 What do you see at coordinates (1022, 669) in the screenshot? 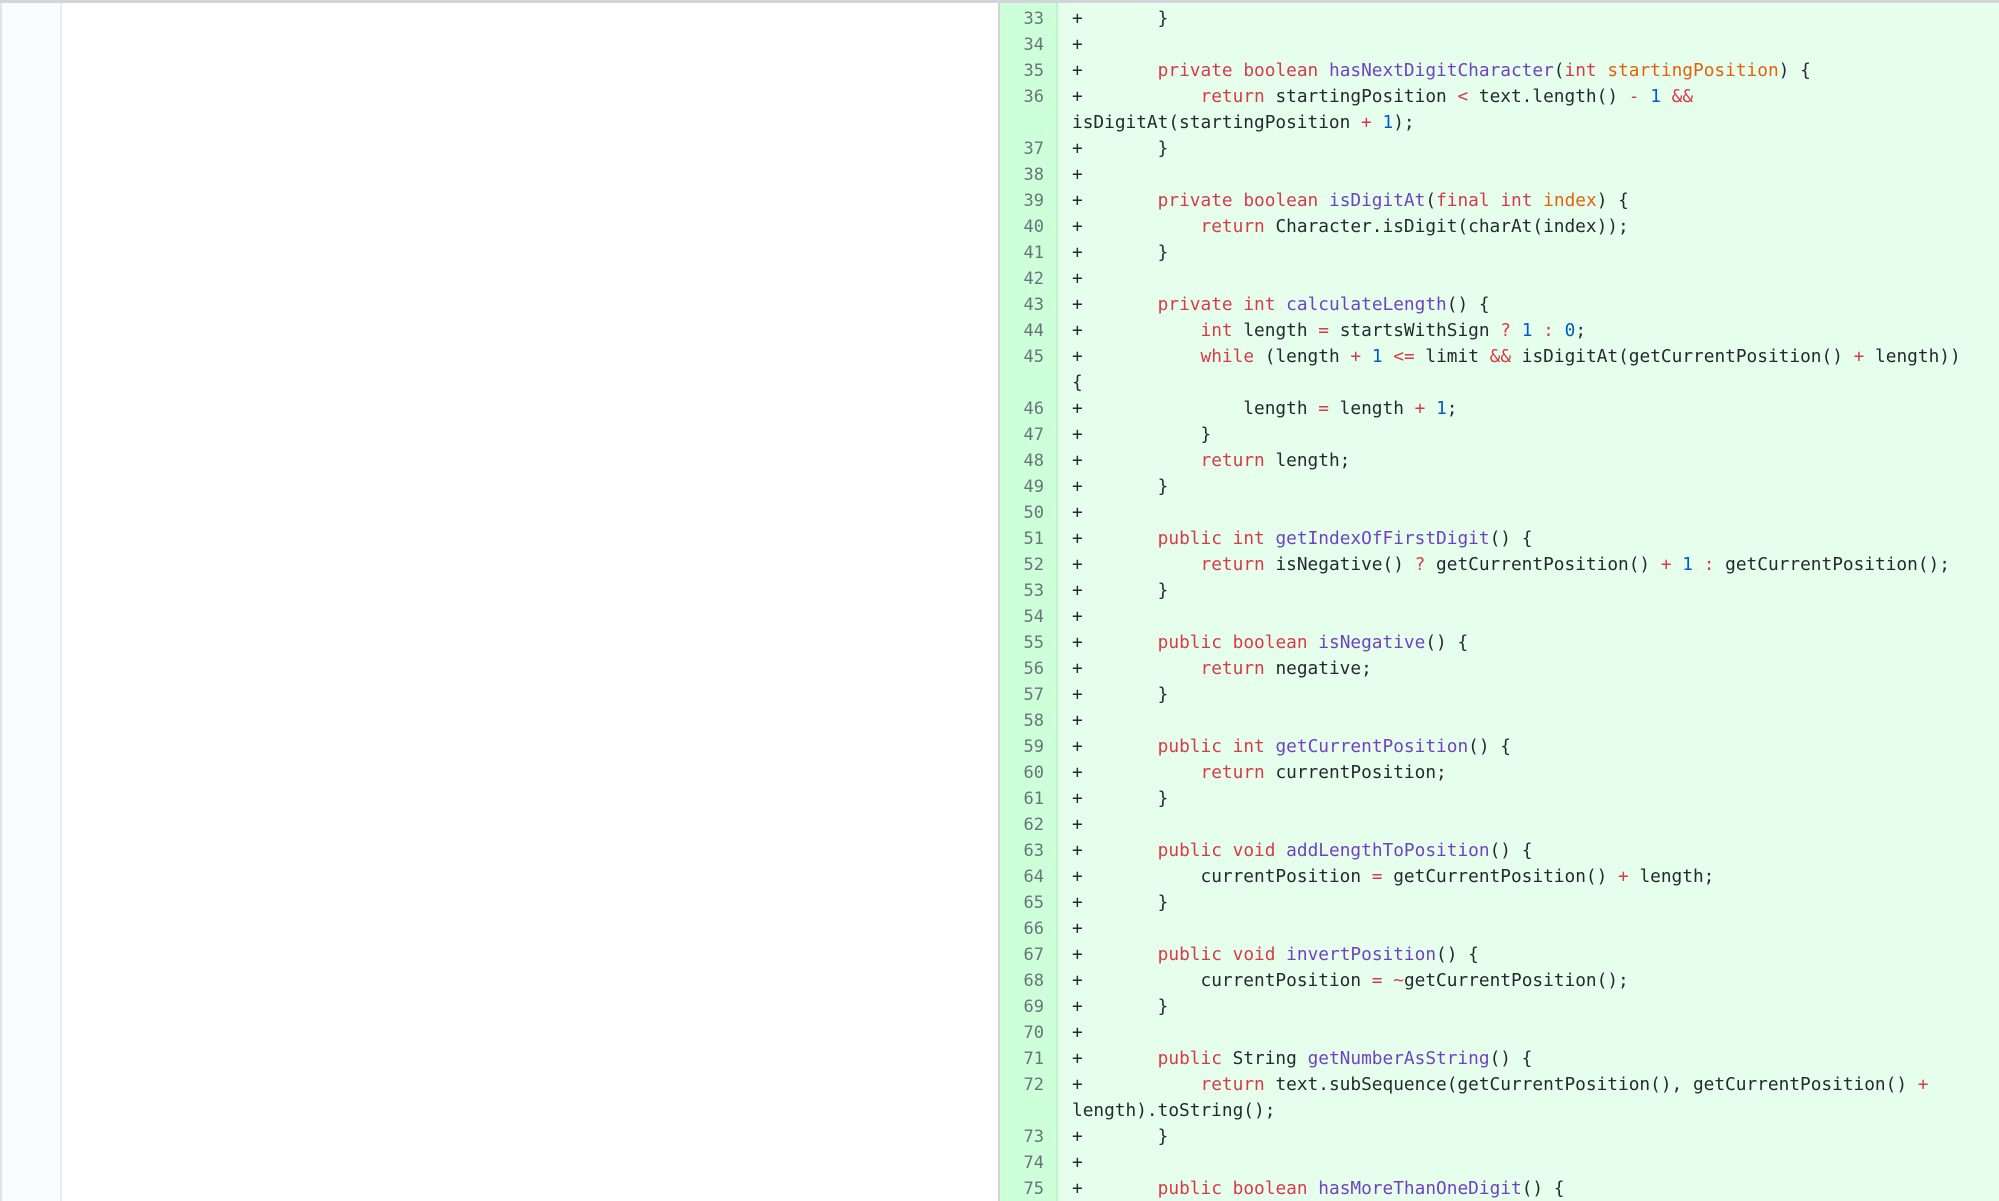
I see `line-number: 56` at bounding box center [1022, 669].